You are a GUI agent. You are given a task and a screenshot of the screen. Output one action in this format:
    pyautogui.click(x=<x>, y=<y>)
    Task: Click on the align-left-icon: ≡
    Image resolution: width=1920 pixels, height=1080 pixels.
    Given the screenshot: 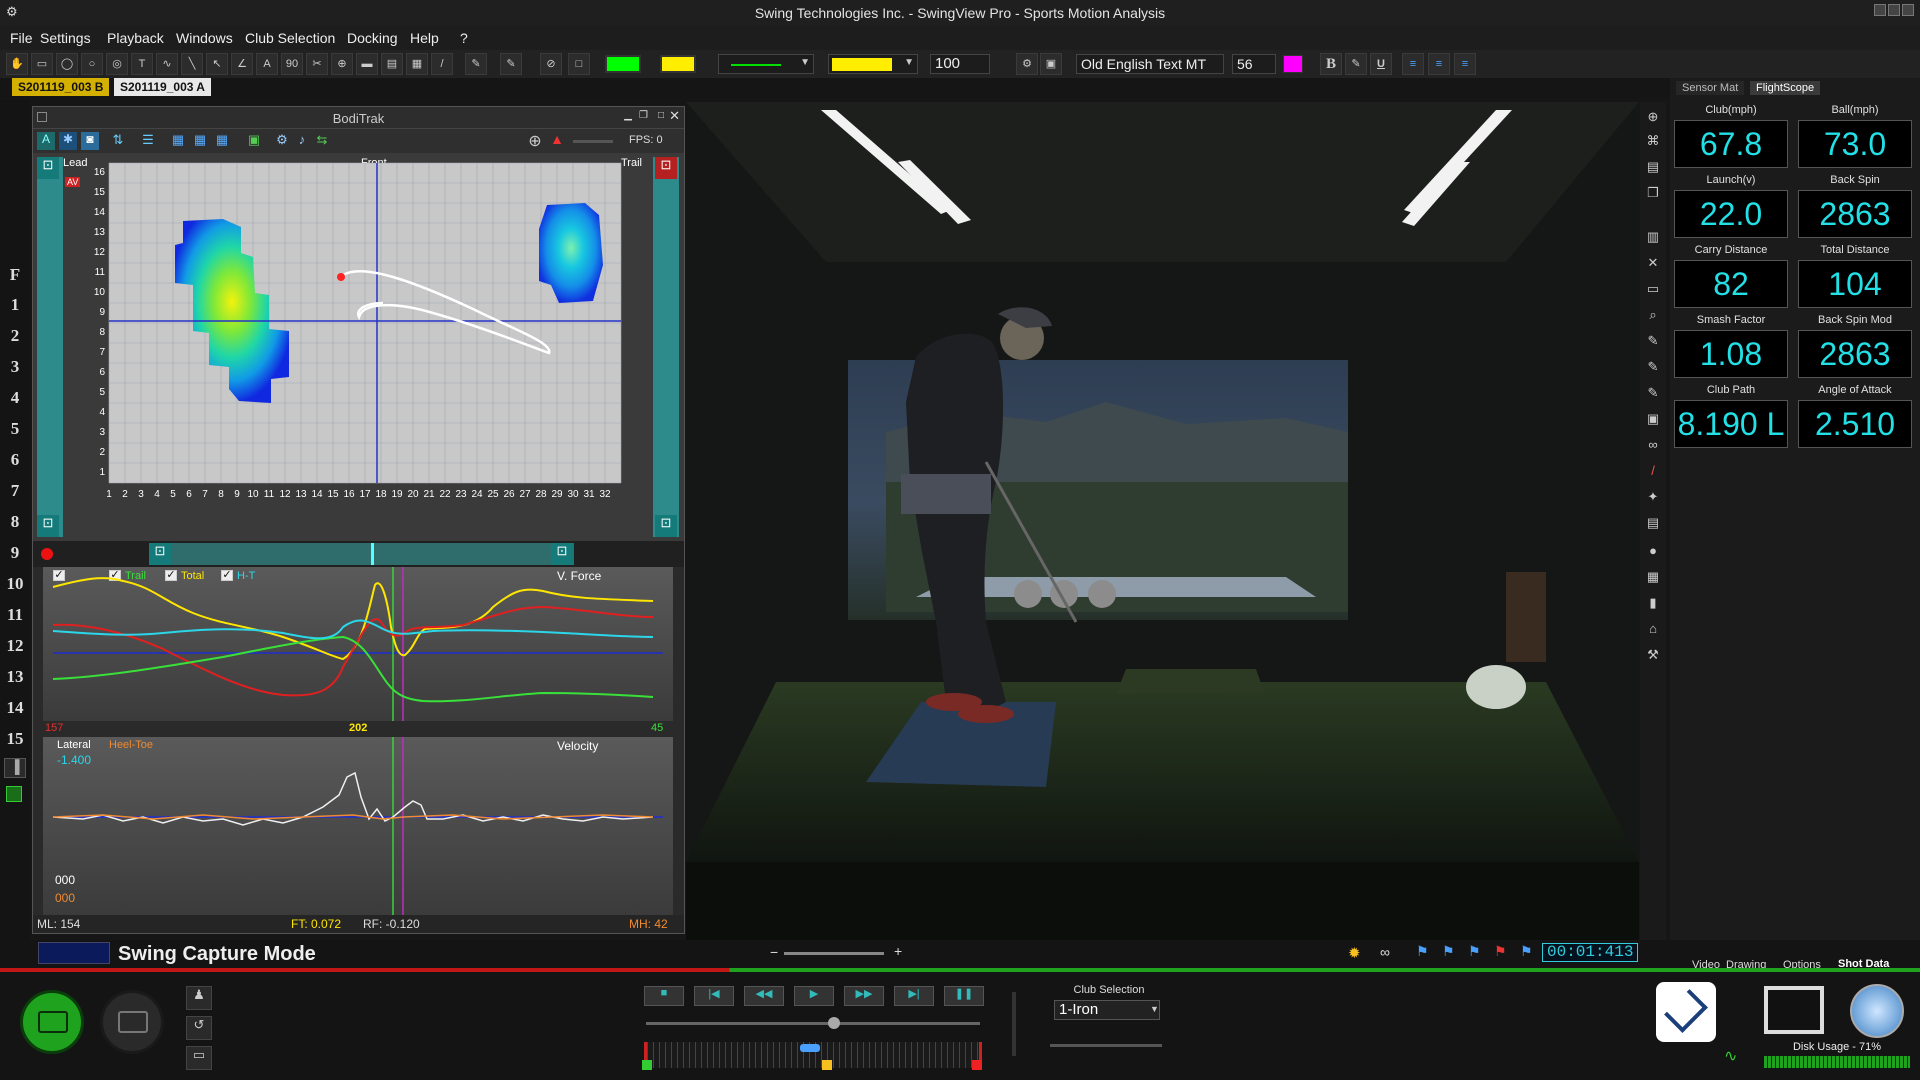 What is the action you would take?
    pyautogui.click(x=1413, y=64)
    